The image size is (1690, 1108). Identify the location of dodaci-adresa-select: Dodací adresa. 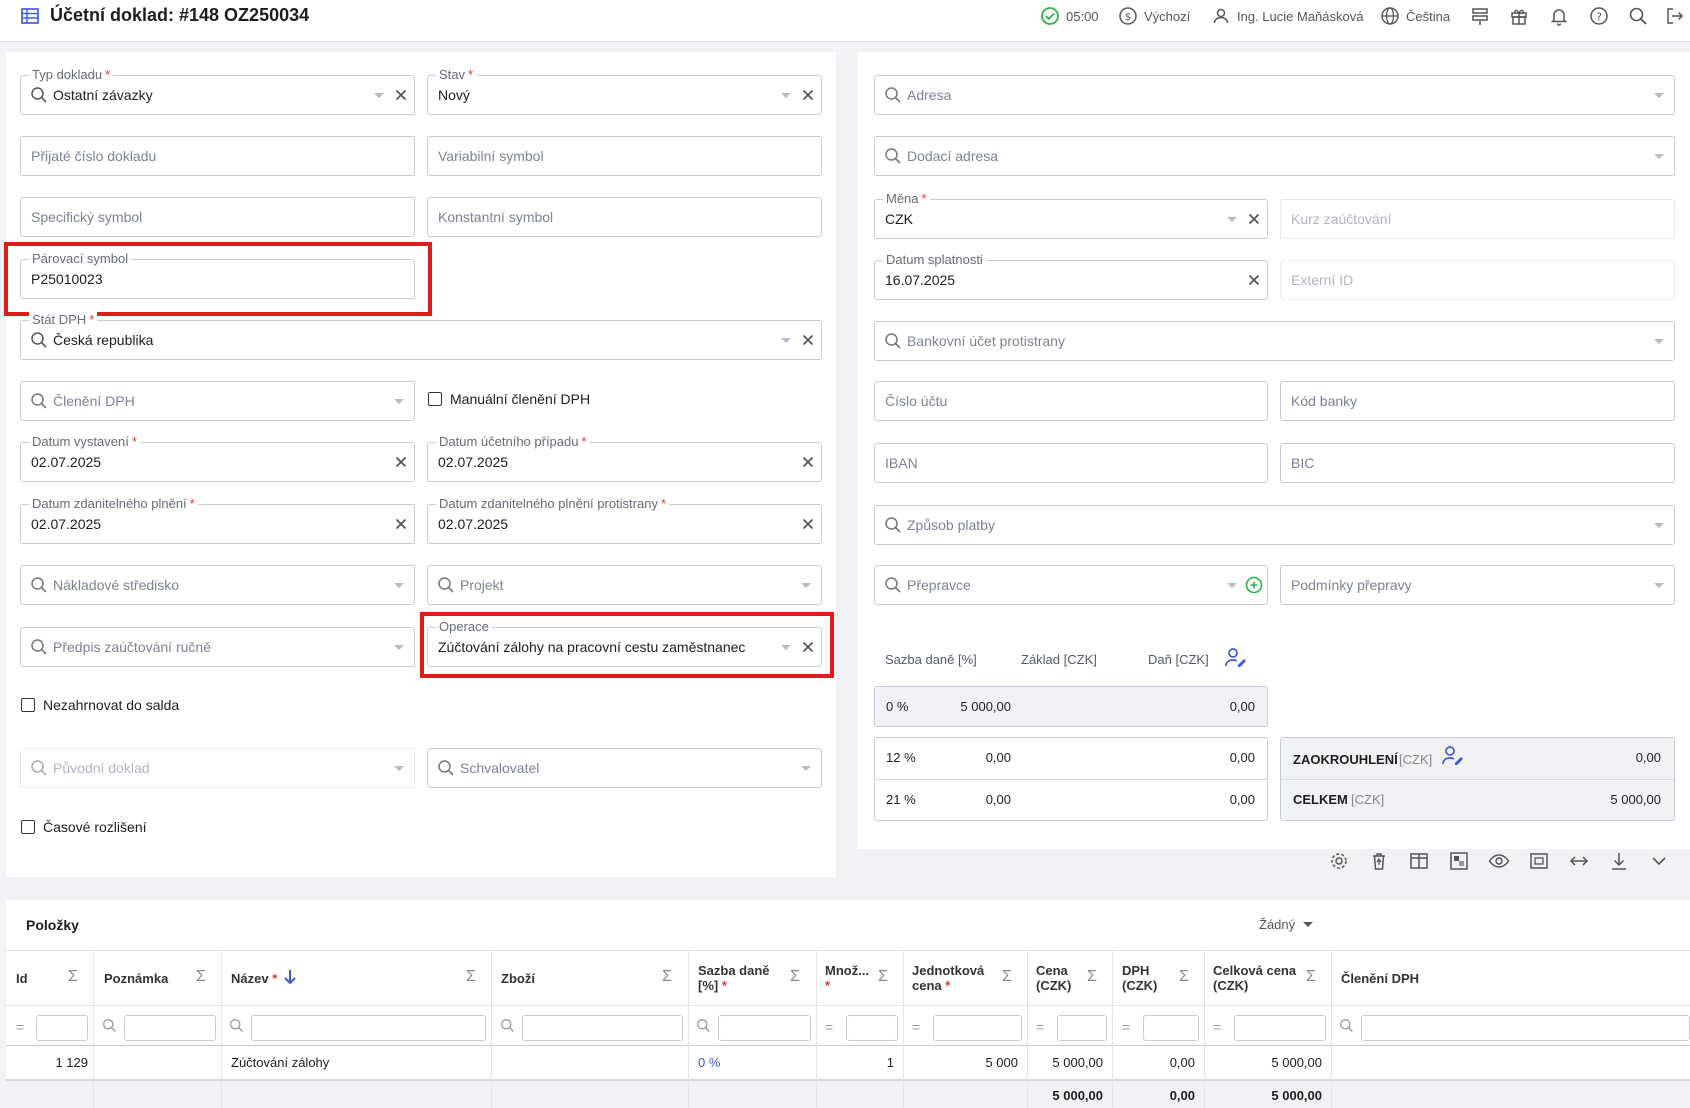
(1274, 156).